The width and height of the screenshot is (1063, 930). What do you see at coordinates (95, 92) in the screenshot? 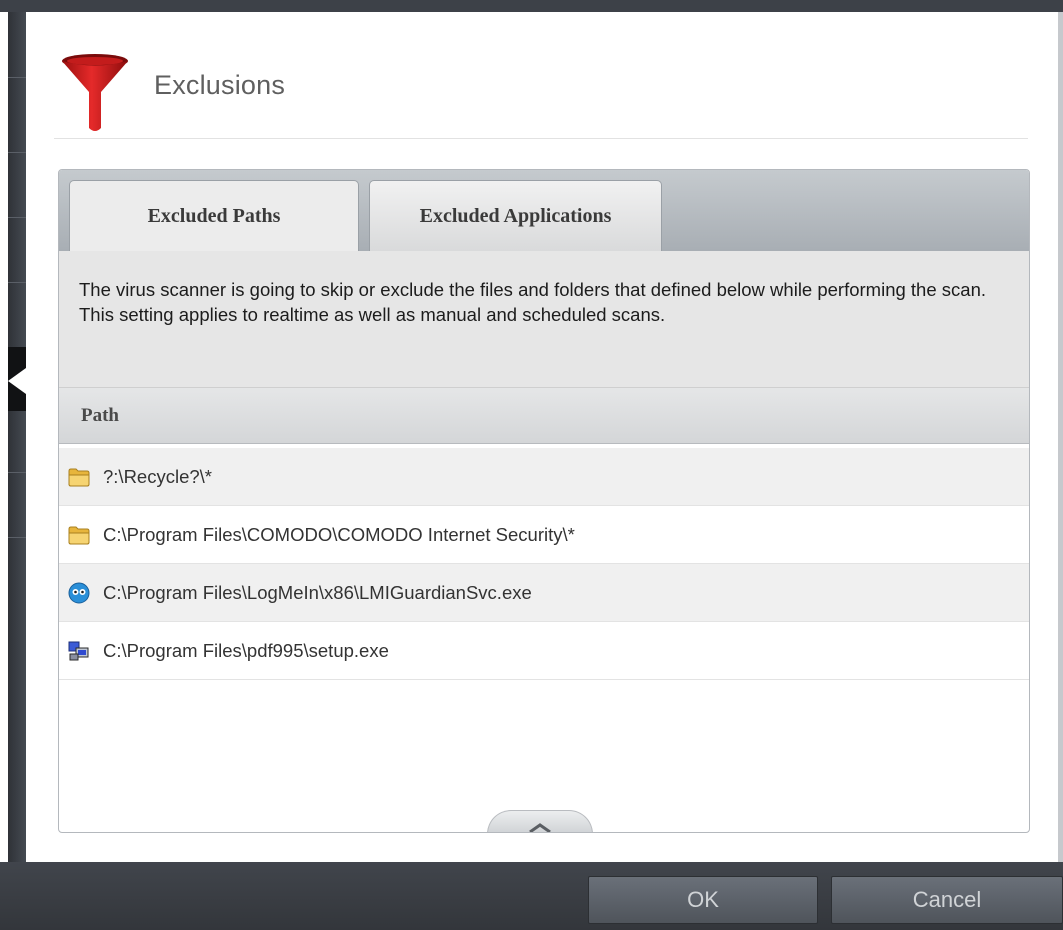
I see `funnel-icon` at bounding box center [95, 92].